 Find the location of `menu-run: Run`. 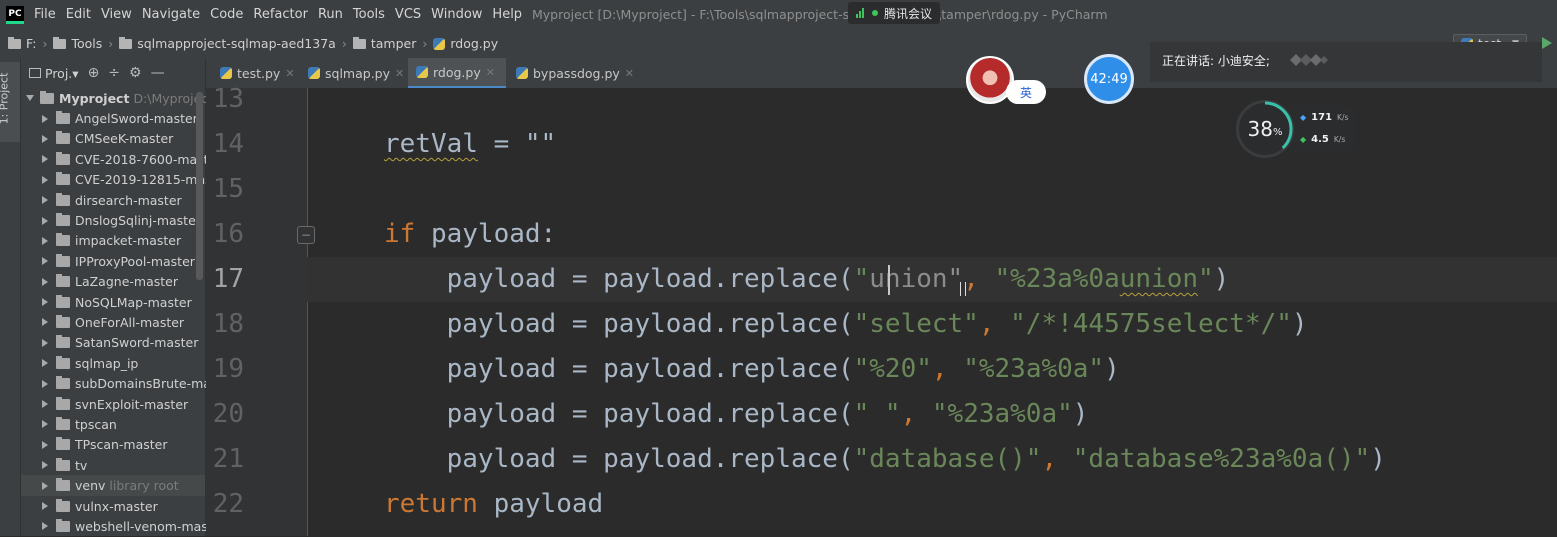

menu-run: Run is located at coordinates (330, 14).